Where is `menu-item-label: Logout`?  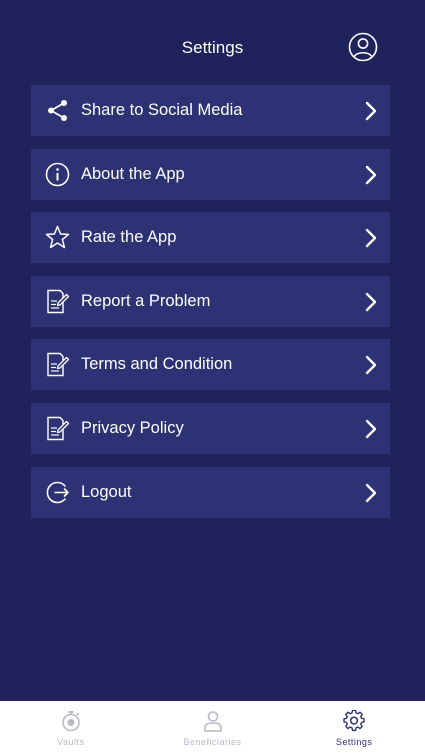
menu-item-label: Logout is located at coordinates (106, 491).